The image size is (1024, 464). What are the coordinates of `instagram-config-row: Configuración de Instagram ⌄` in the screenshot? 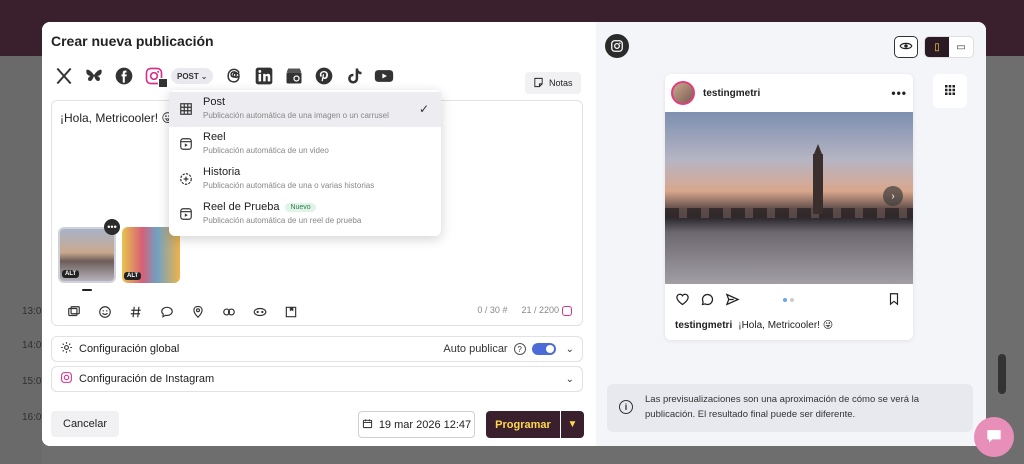 It's located at (317, 379).